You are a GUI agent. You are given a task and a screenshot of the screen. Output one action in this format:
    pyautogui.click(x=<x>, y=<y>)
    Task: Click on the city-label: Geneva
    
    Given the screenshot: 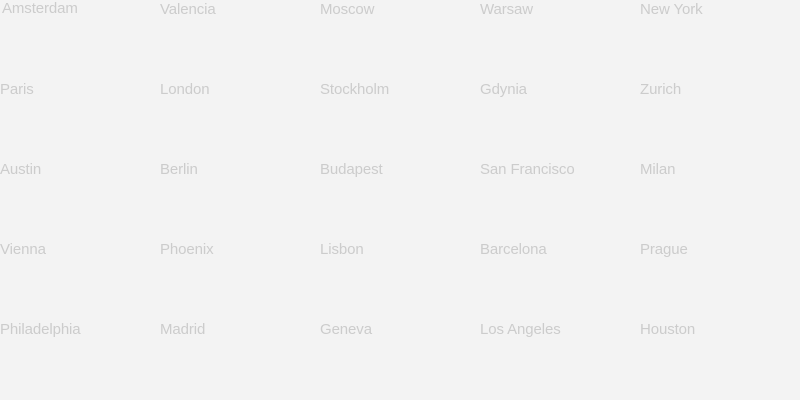 What is the action you would take?
    pyautogui.click(x=346, y=329)
    